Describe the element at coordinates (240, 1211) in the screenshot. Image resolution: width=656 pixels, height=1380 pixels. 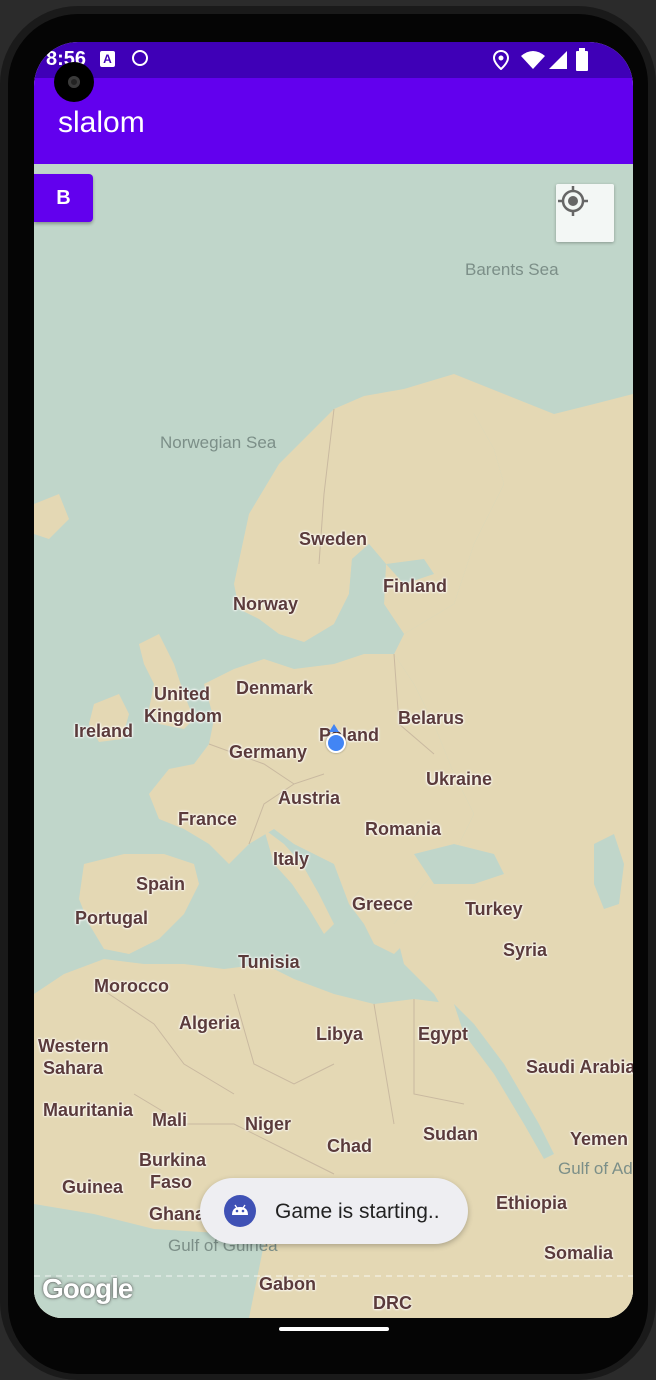
I see `android-app-icon` at that location.